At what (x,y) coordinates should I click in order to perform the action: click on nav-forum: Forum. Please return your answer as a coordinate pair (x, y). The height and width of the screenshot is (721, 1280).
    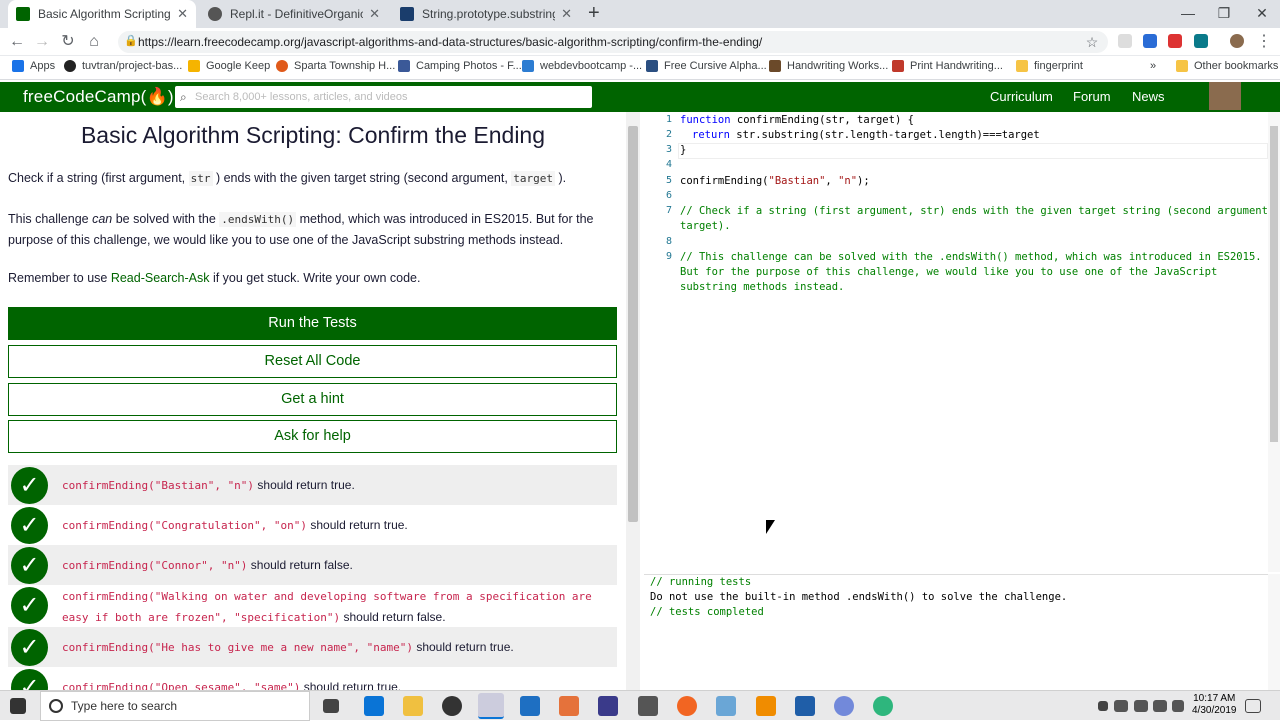
    Looking at the image, I should click on (1092, 96).